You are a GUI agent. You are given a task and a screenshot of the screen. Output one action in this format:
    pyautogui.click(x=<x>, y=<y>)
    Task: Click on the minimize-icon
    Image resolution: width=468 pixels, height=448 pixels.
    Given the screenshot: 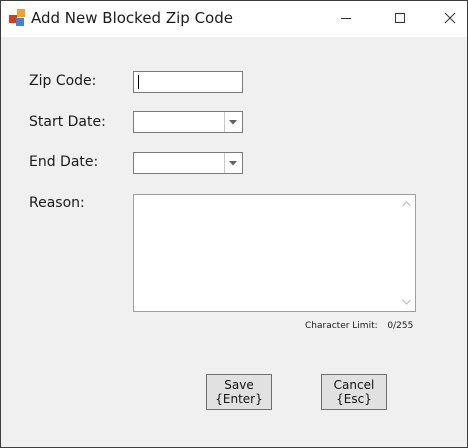 What is the action you would take?
    pyautogui.click(x=346, y=18)
    